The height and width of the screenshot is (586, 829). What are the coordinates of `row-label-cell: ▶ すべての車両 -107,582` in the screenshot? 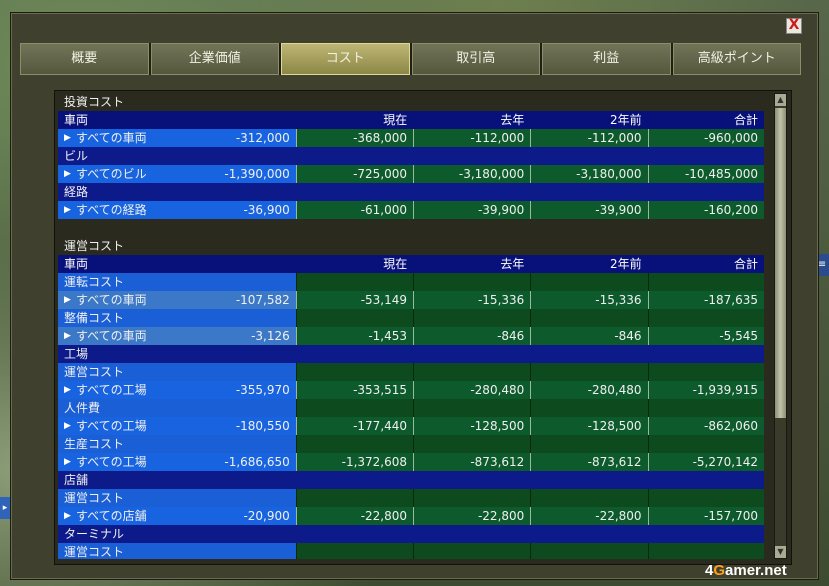 It's located at (177, 300).